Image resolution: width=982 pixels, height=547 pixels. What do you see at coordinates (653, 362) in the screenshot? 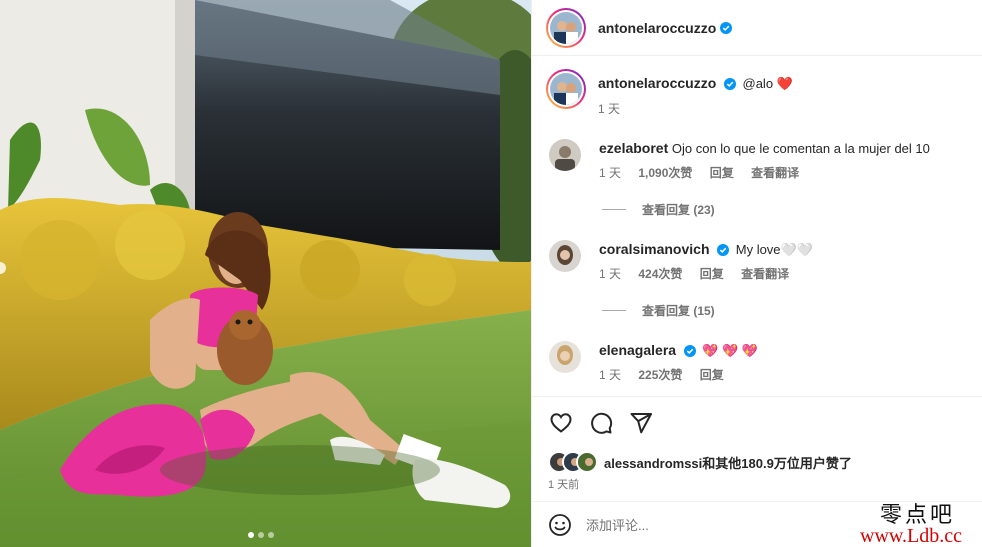
I see `comment-item: elenagalera 💖 💖 💖 1 天 225次赞 回复` at bounding box center [653, 362].